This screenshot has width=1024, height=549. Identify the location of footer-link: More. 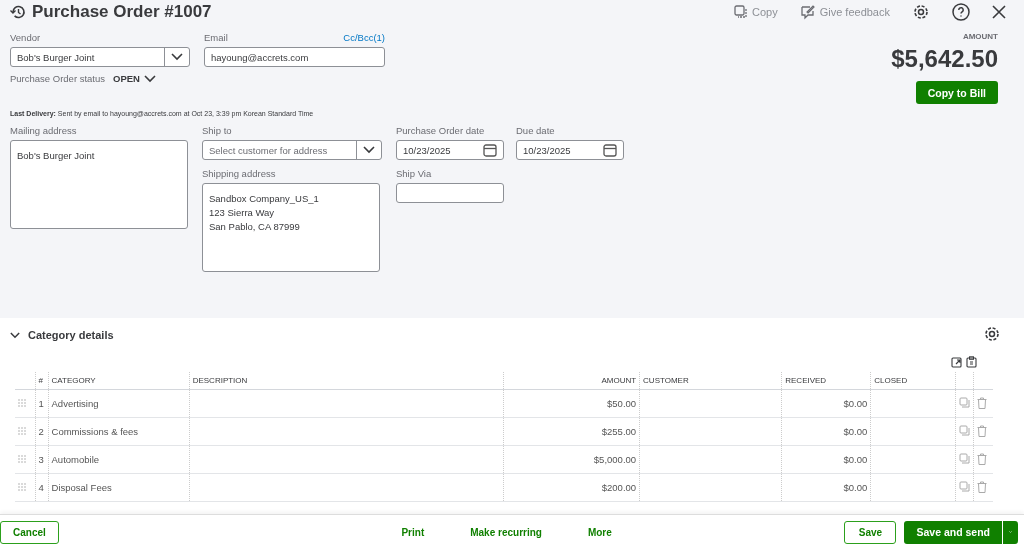
(599, 532).